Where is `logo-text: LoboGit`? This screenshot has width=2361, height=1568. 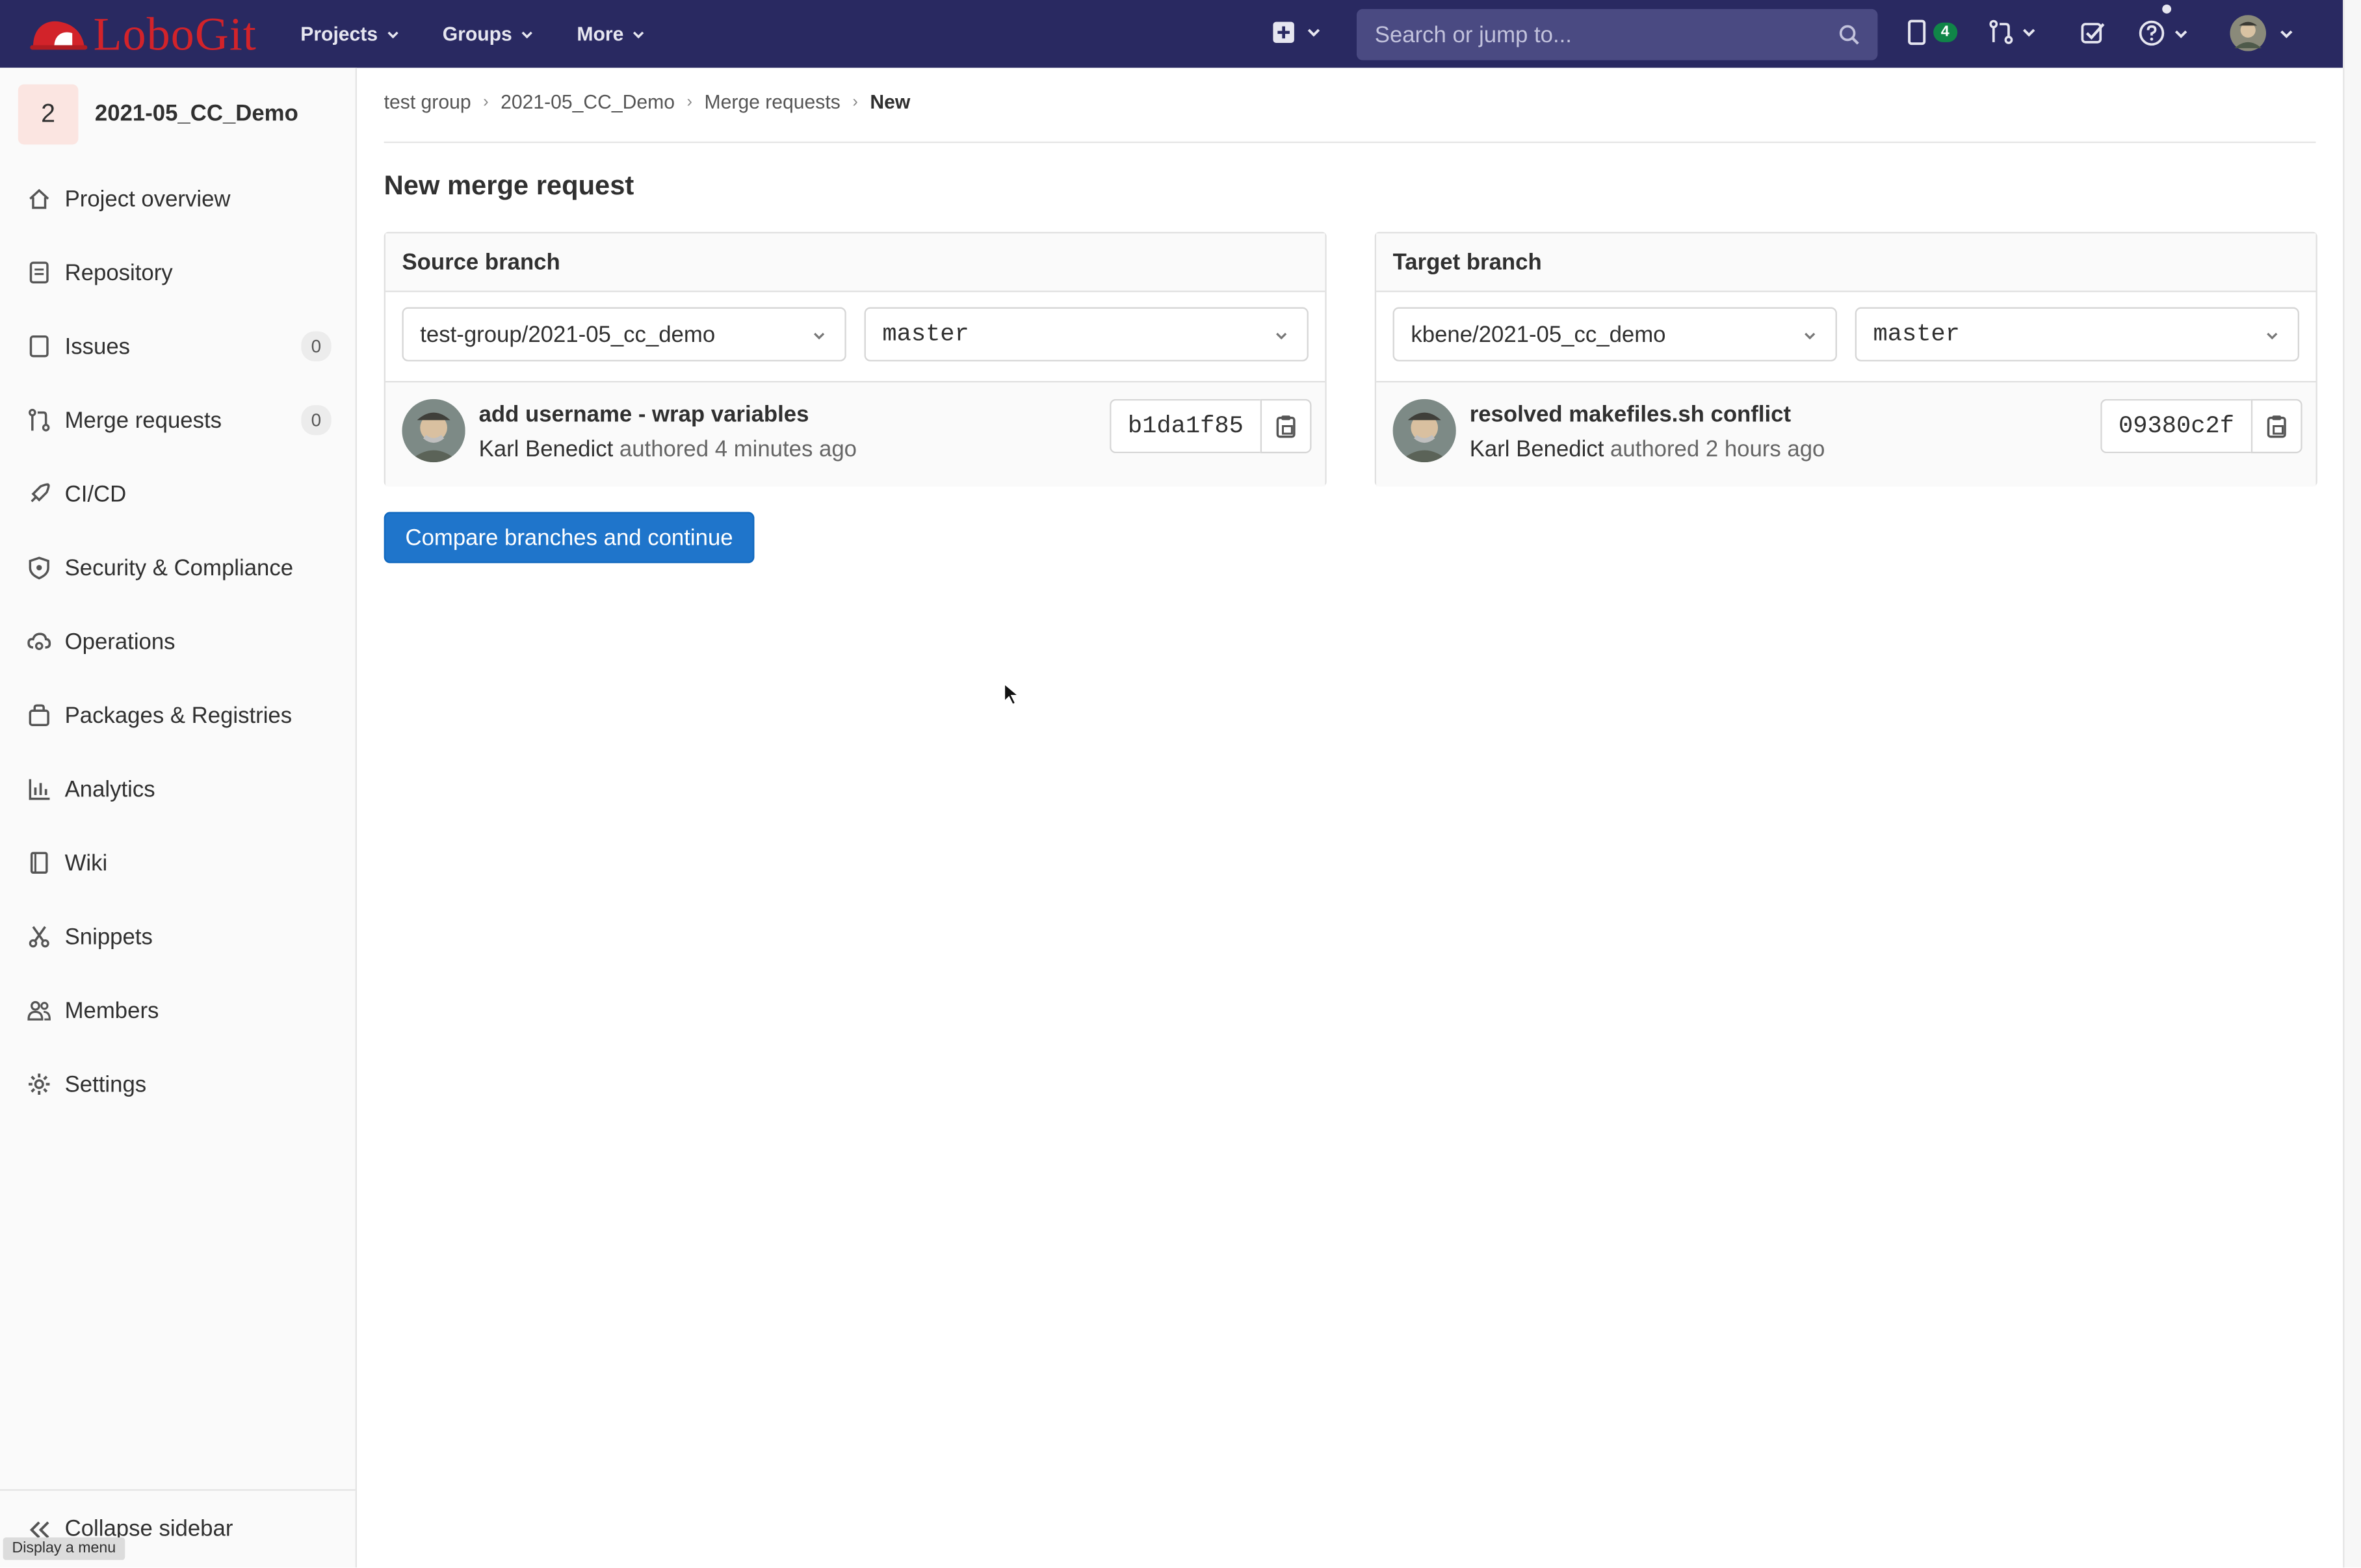
logo-text: LoboGit is located at coordinates (175, 33).